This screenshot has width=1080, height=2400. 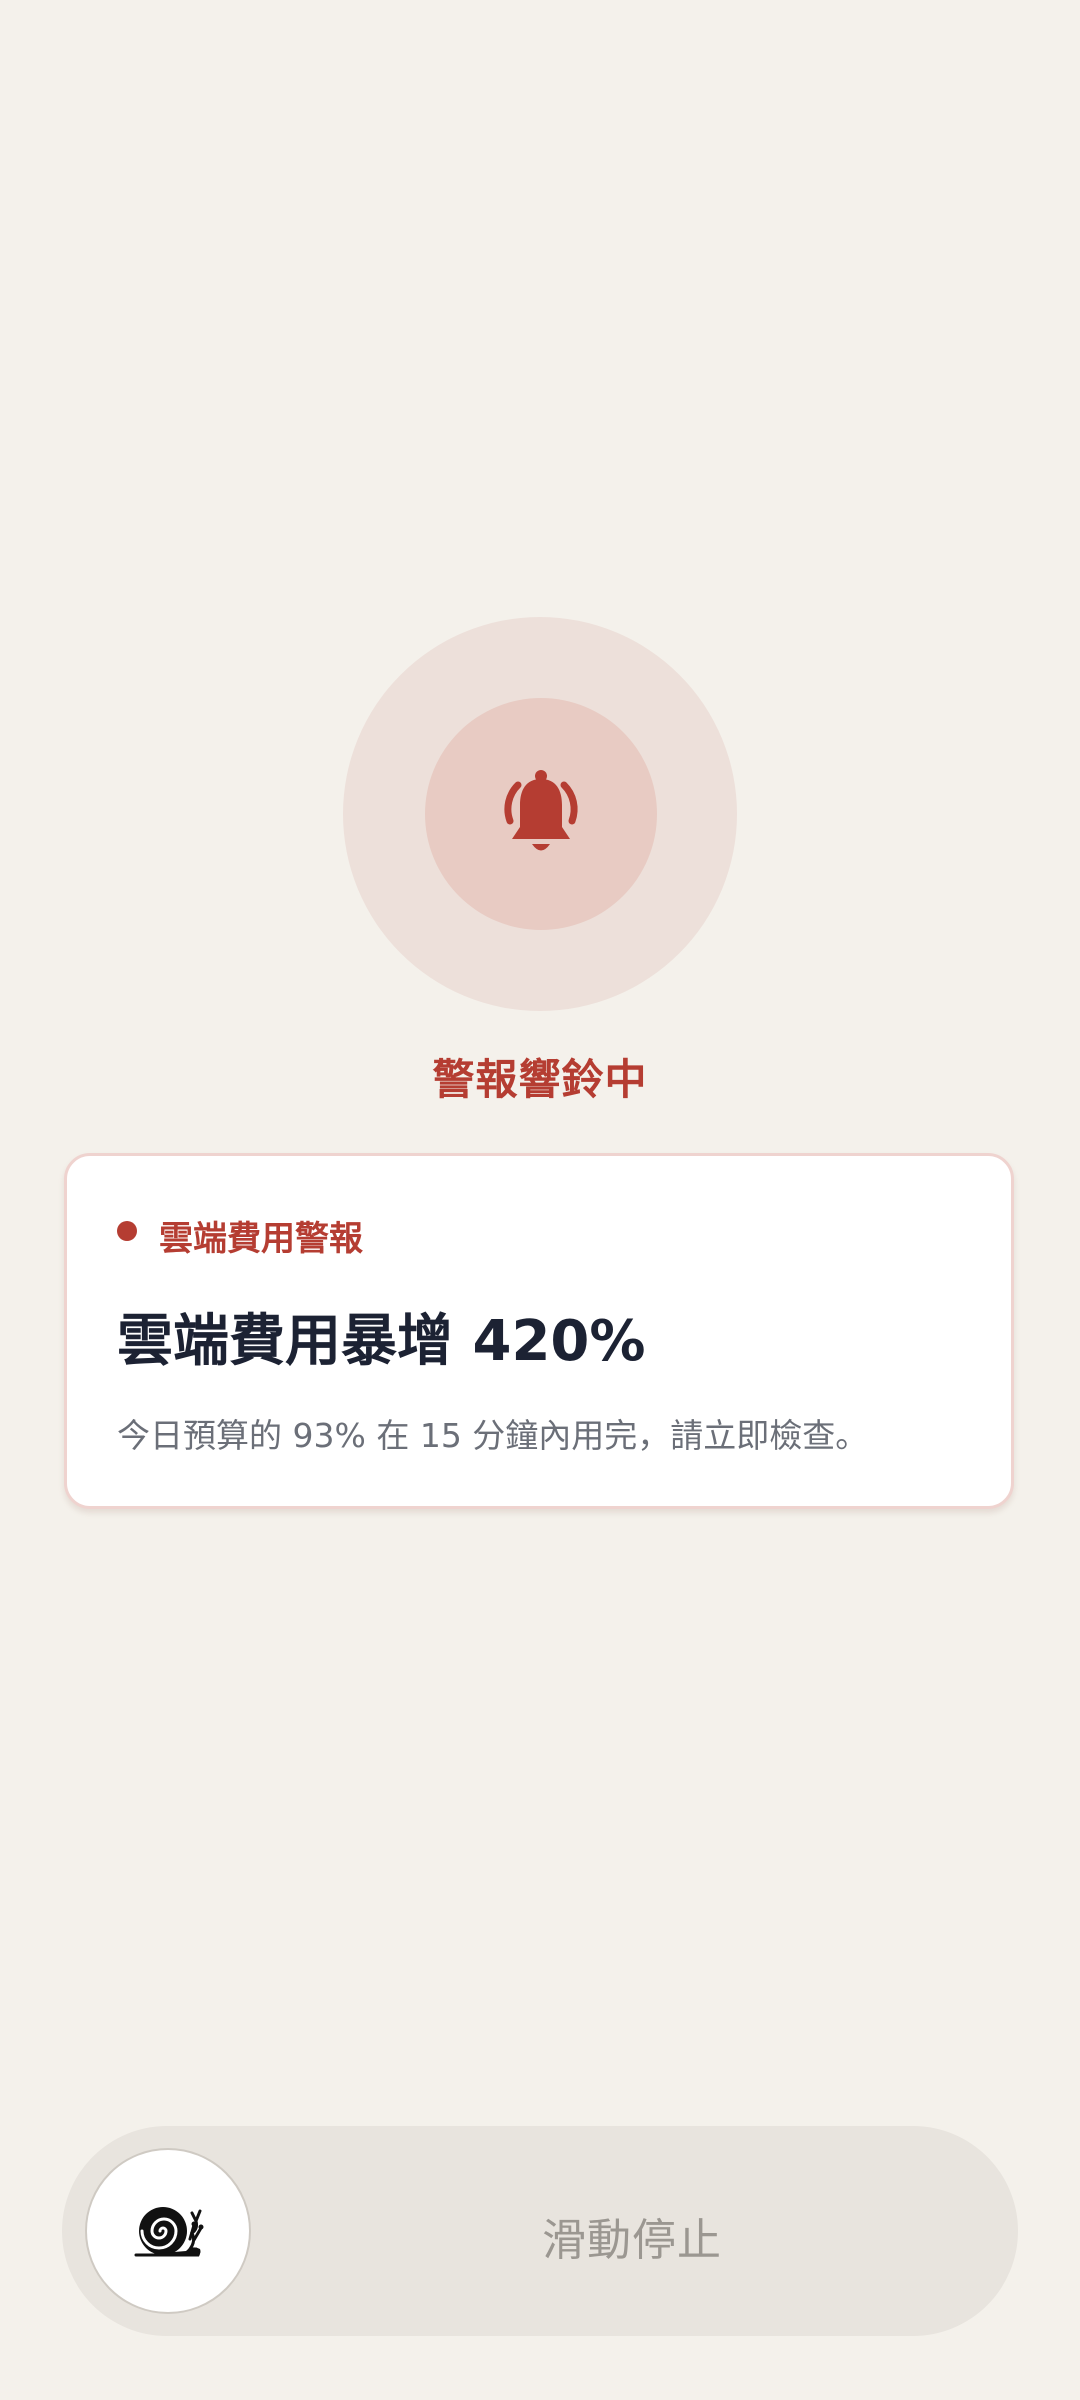 I want to click on slide-to-stop-knob, so click(x=168, y=2231).